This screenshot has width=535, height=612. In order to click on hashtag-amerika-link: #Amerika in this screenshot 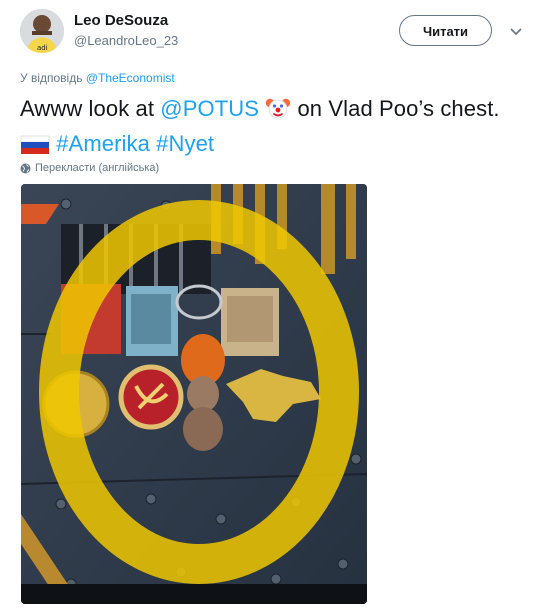, I will do `click(103, 143)`.